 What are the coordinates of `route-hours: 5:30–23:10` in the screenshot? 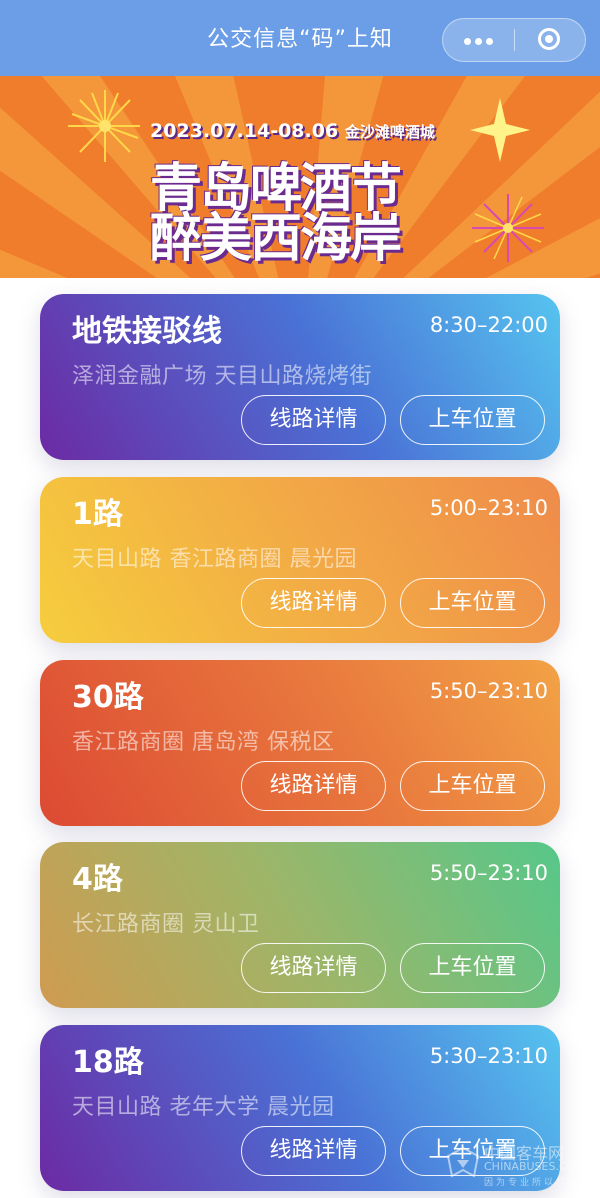 It's located at (488, 1056).